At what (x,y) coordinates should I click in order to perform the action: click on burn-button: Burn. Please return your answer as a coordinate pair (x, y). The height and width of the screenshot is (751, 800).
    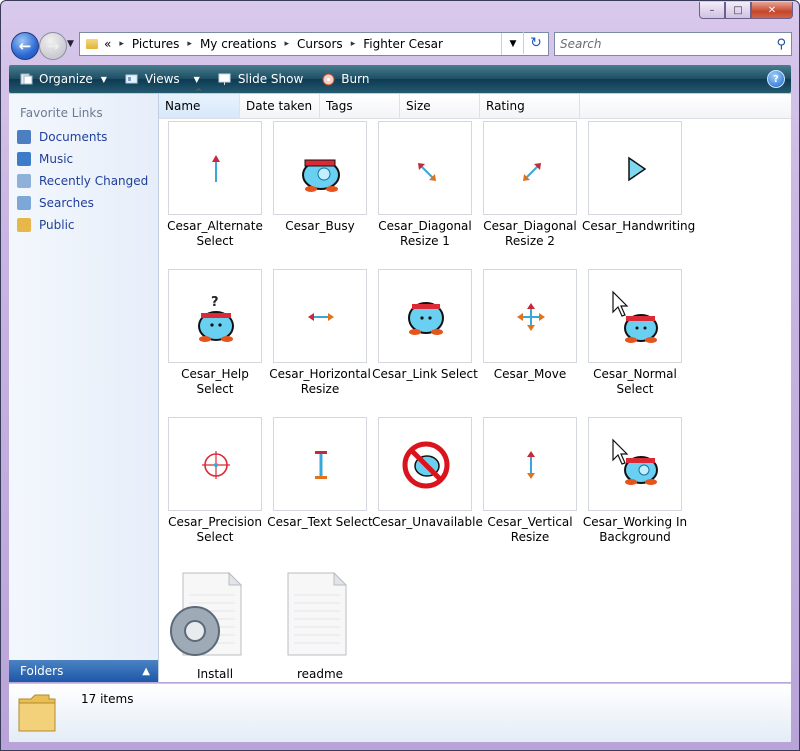
    Looking at the image, I should click on (345, 79).